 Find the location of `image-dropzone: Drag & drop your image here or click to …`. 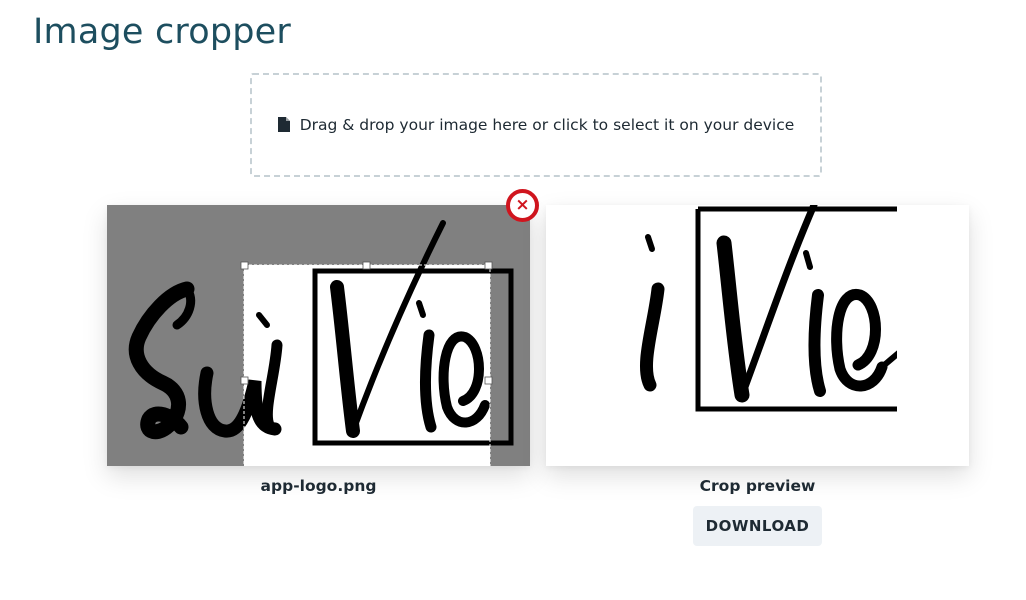

image-dropzone: Drag & drop your image here or click to … is located at coordinates (536, 125).